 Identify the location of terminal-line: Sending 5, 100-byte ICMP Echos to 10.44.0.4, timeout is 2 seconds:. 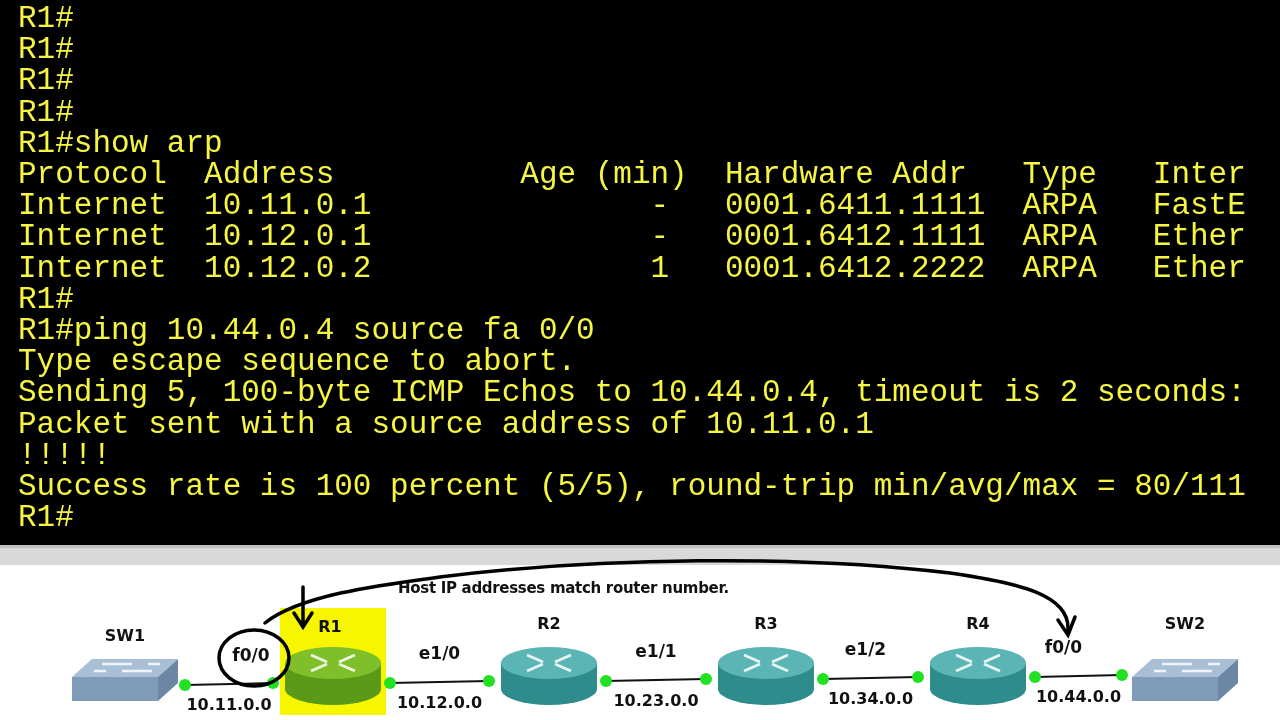
(632, 393).